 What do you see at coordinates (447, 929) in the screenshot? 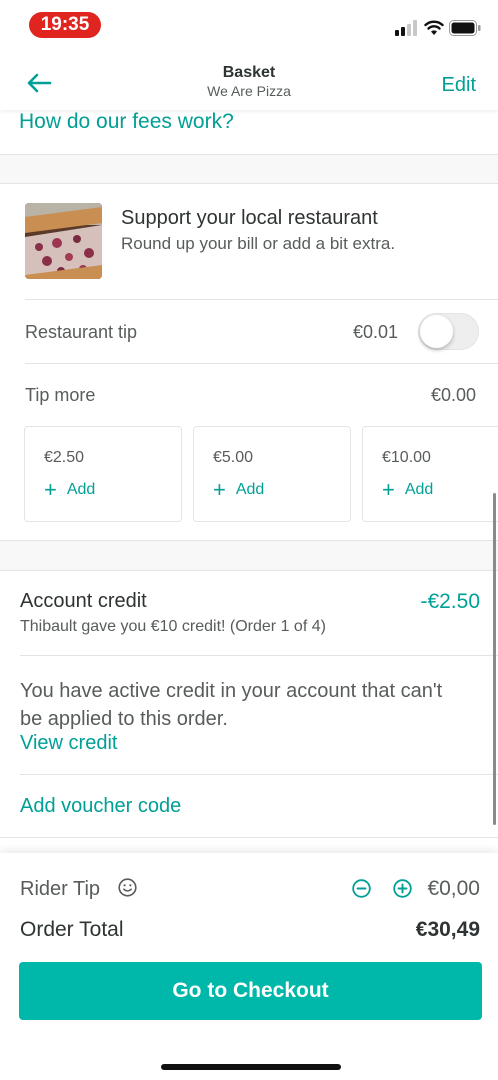
I see `order-total-value: €30,49` at bounding box center [447, 929].